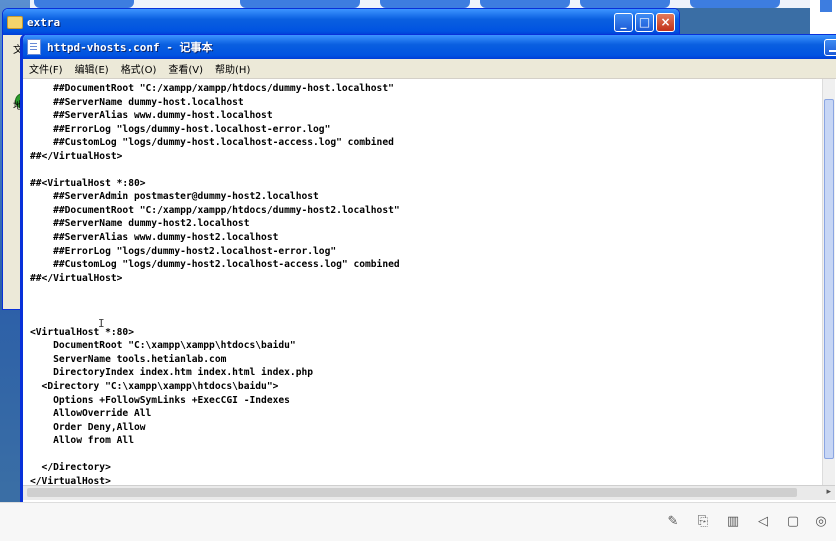 Image resolution: width=836 pixels, height=541 pixels. I want to click on menu-file: 文件(F), so click(46, 68).